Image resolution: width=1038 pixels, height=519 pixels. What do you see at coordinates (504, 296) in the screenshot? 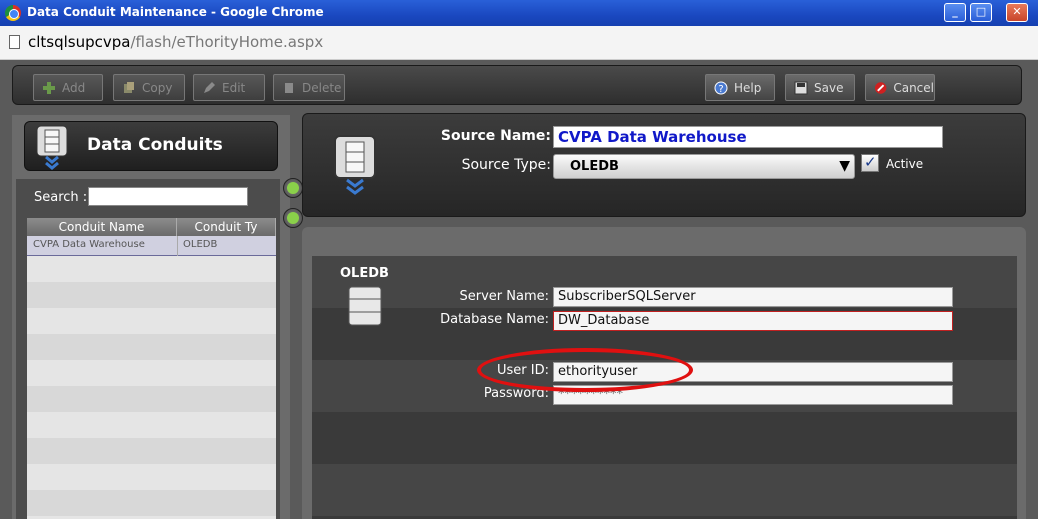
I see `server-name-label: Server Name:` at bounding box center [504, 296].